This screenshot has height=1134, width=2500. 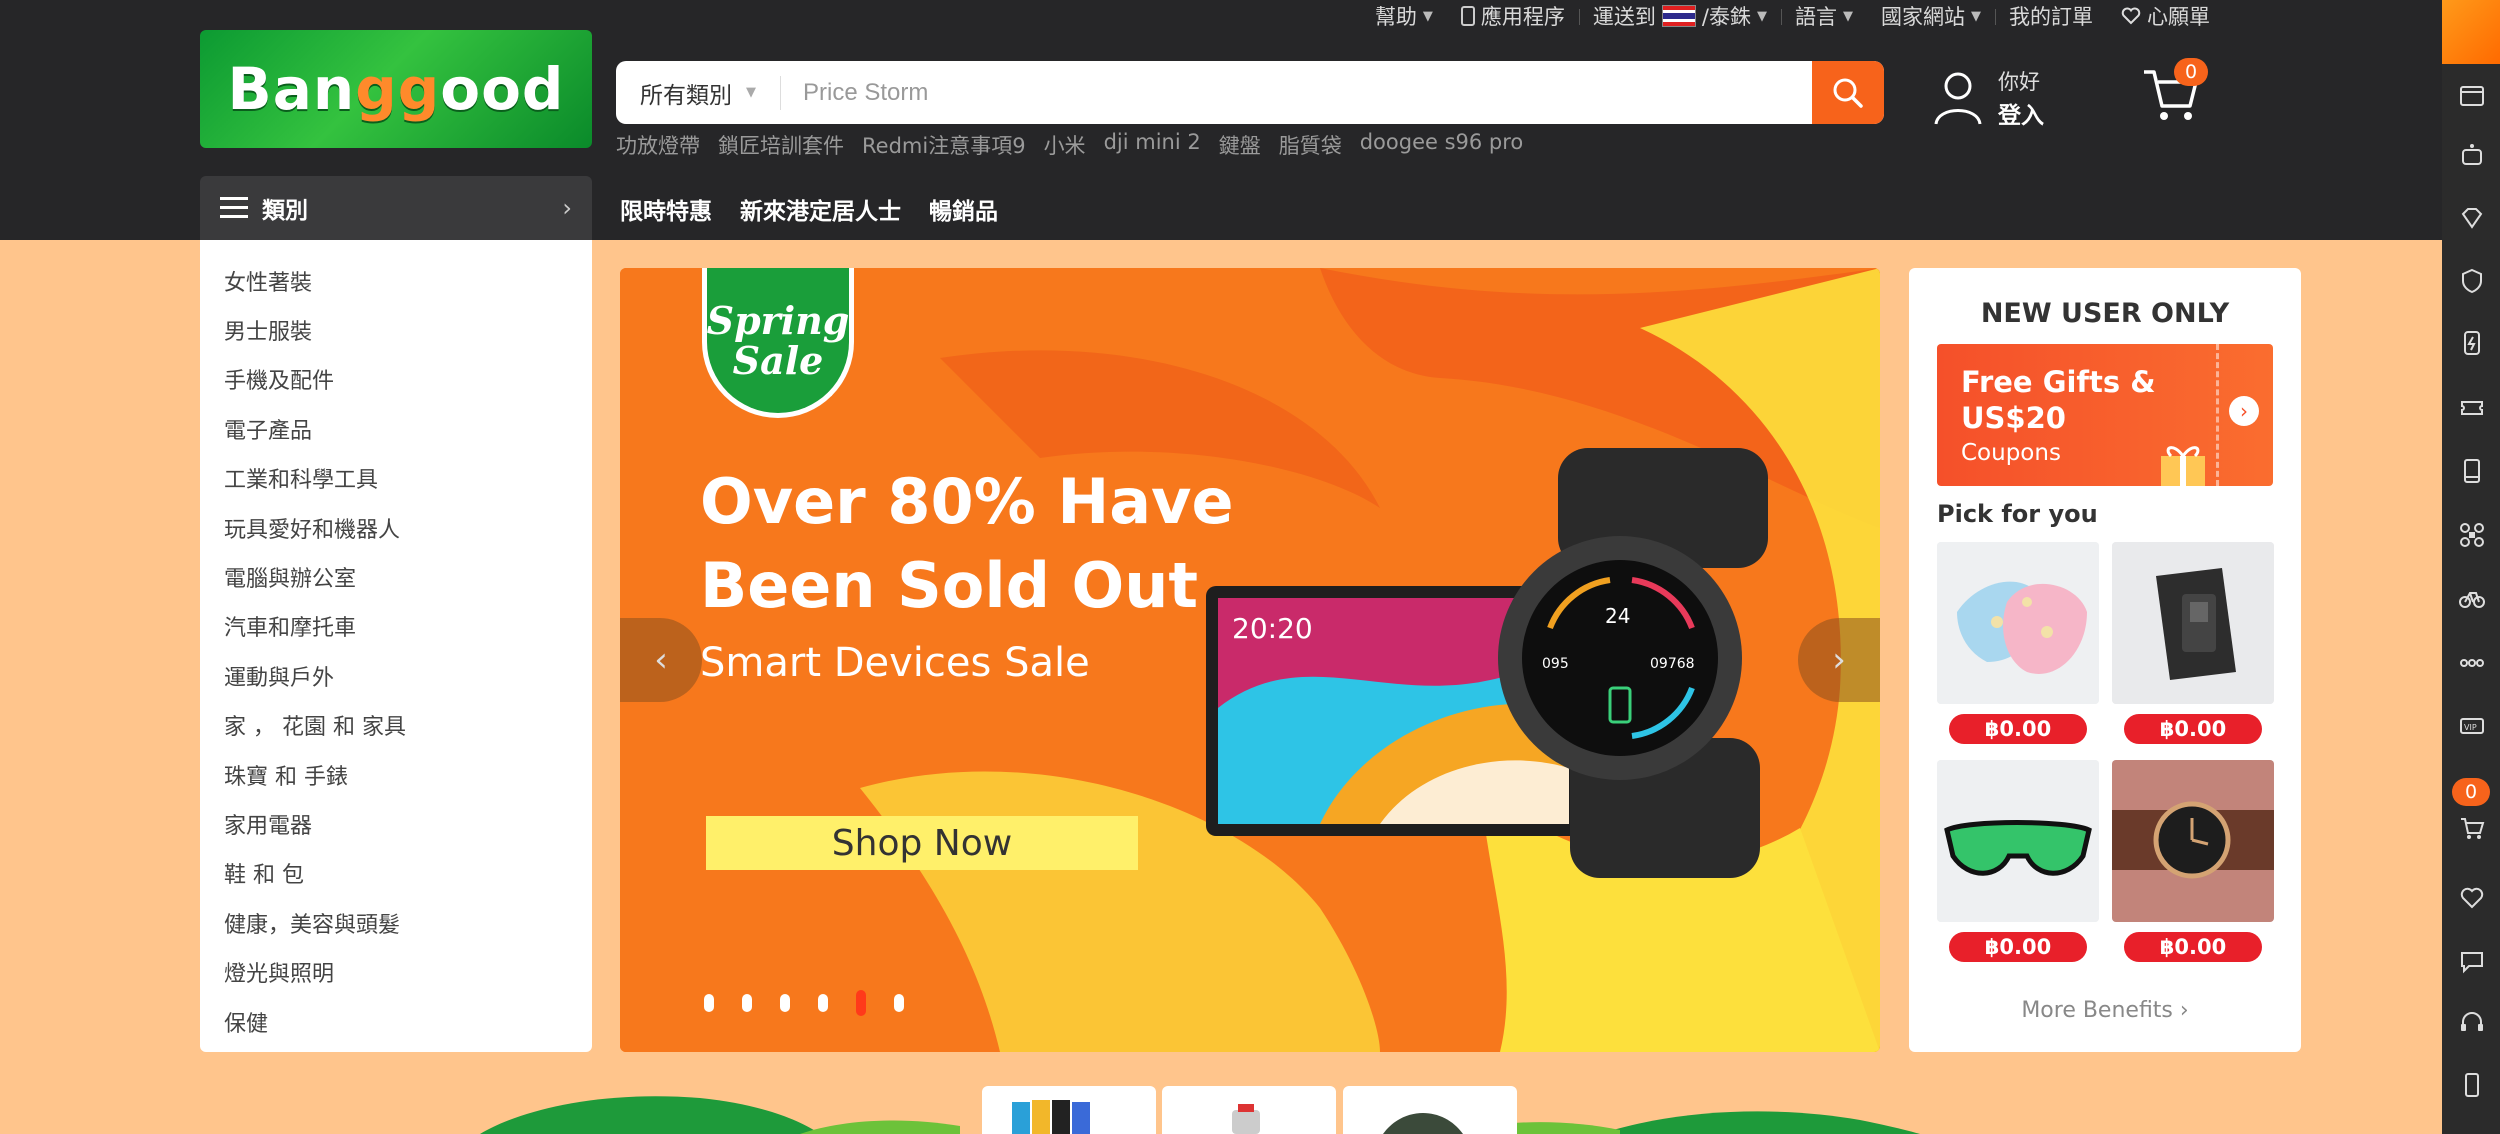 I want to click on right-side-rail: VIP 0, so click(x=2471, y=567).